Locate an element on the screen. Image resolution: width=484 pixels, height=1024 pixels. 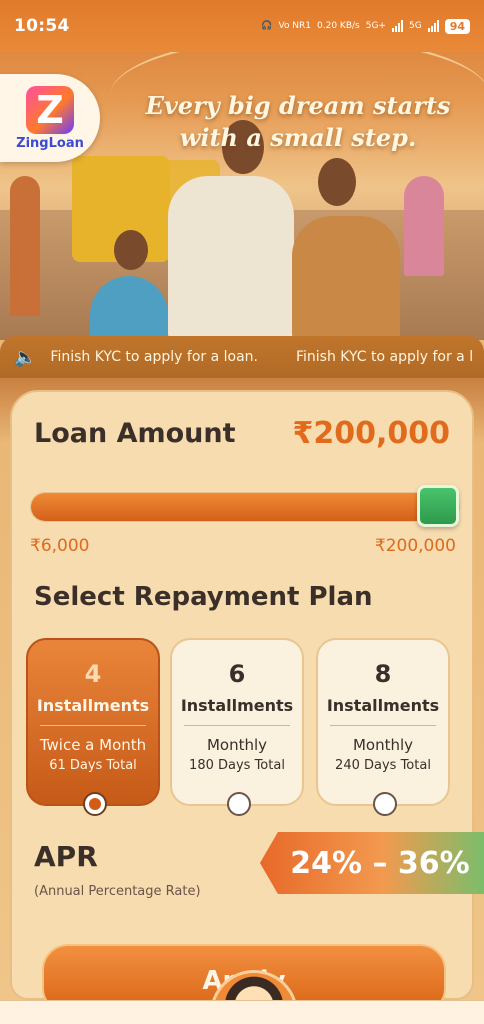
marquee-message-repeat: Finish KYC to apply for a l is located at coordinates (385, 357).